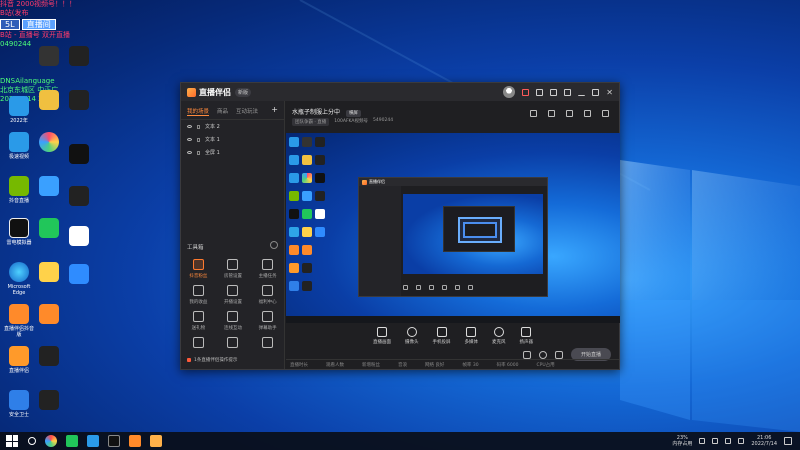 The image size is (800, 450). What do you see at coordinates (551, 113) in the screenshot?
I see `box-icon` at bounding box center [551, 113].